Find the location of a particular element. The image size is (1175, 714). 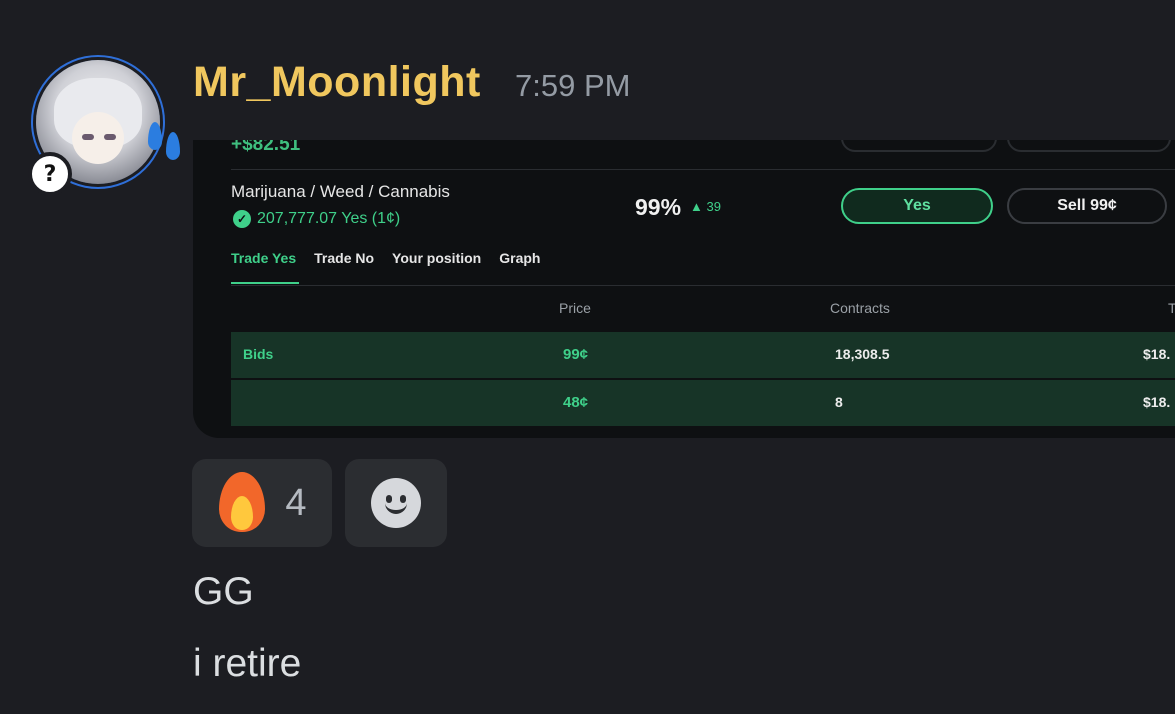

timestamp: 7:59 PM is located at coordinates (572, 86).